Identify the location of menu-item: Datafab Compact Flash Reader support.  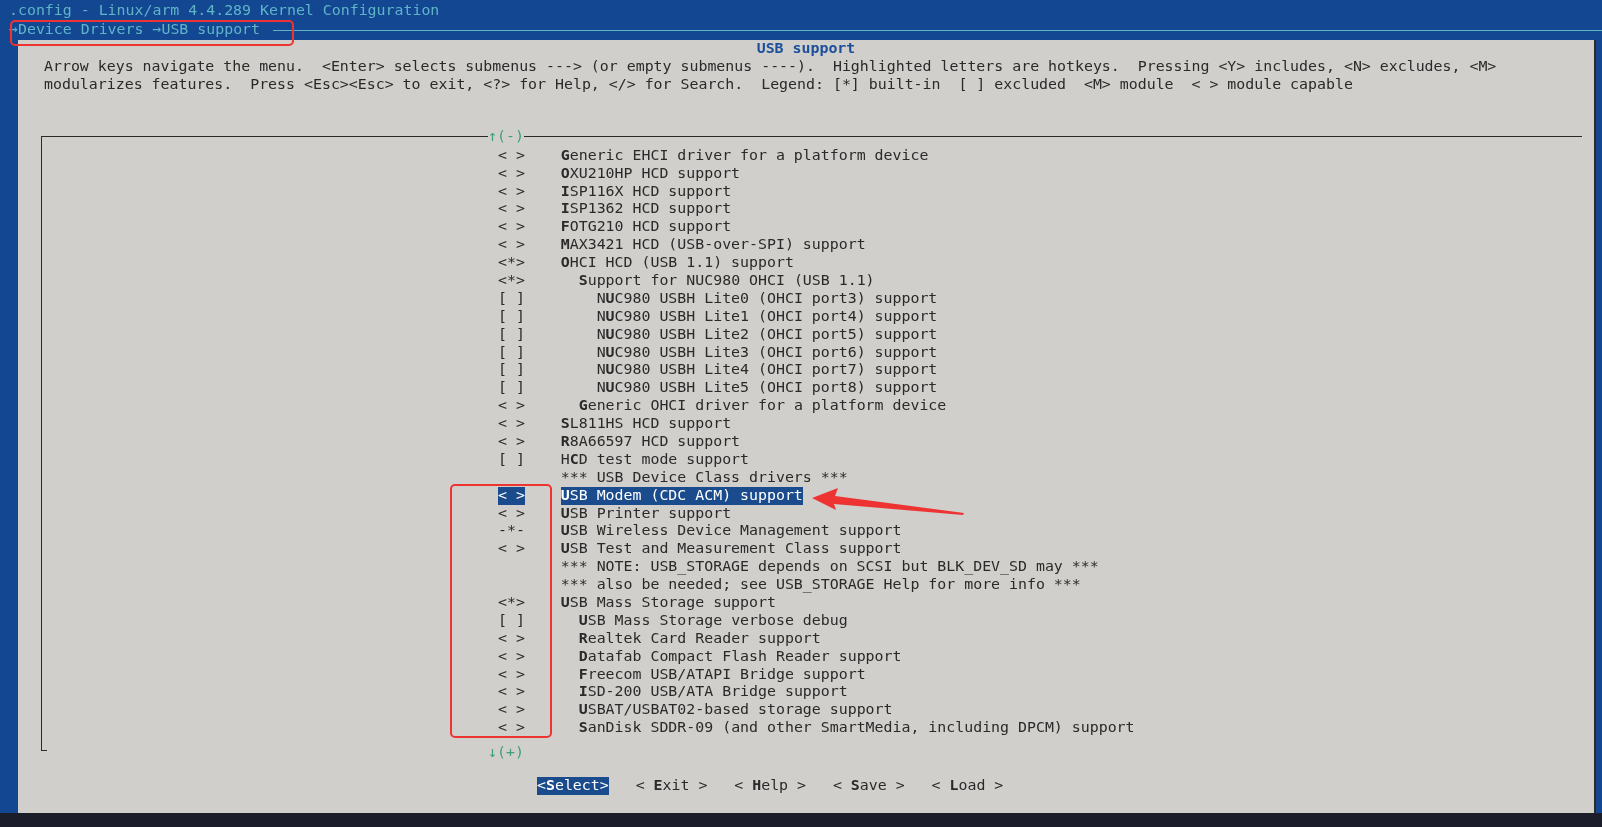
(731, 656).